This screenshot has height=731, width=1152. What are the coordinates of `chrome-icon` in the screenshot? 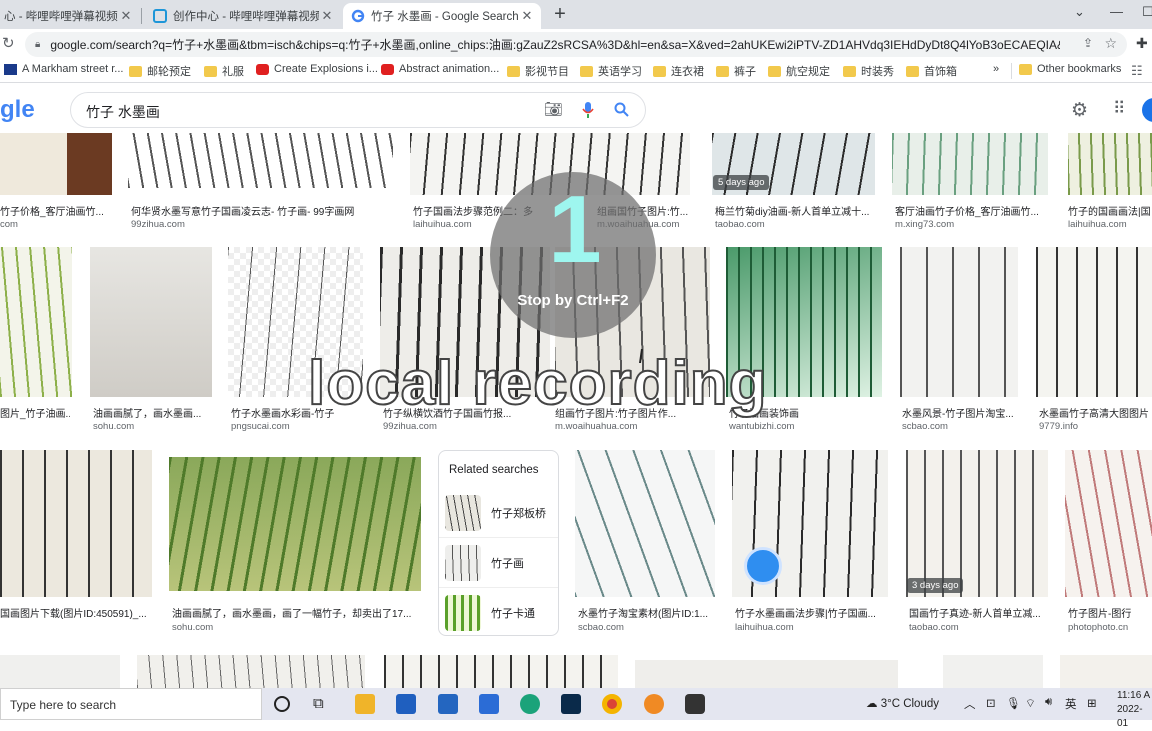 It's located at (612, 704).